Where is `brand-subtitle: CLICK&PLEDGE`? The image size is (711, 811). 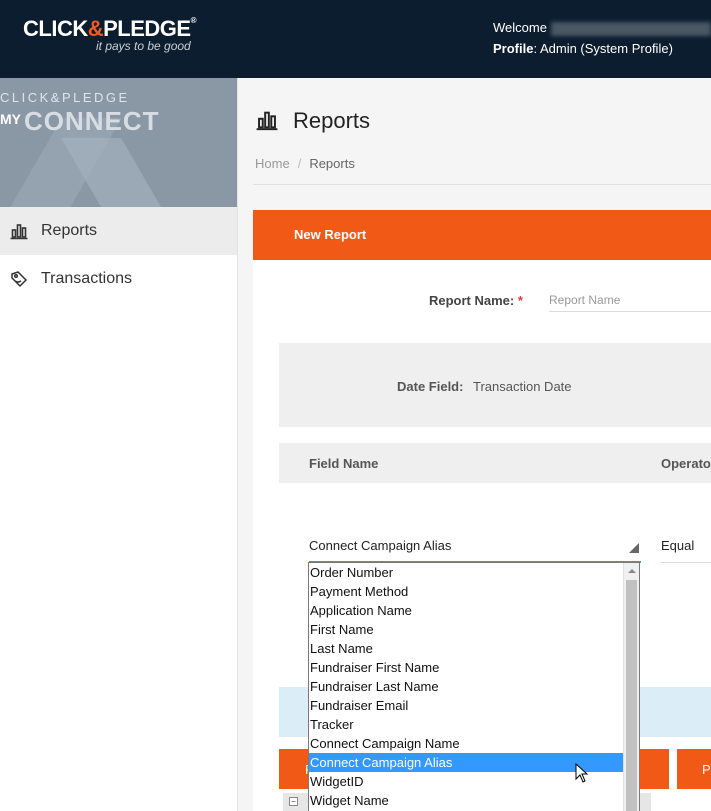
brand-subtitle: CLICK&PLEDGE is located at coordinates (65, 97).